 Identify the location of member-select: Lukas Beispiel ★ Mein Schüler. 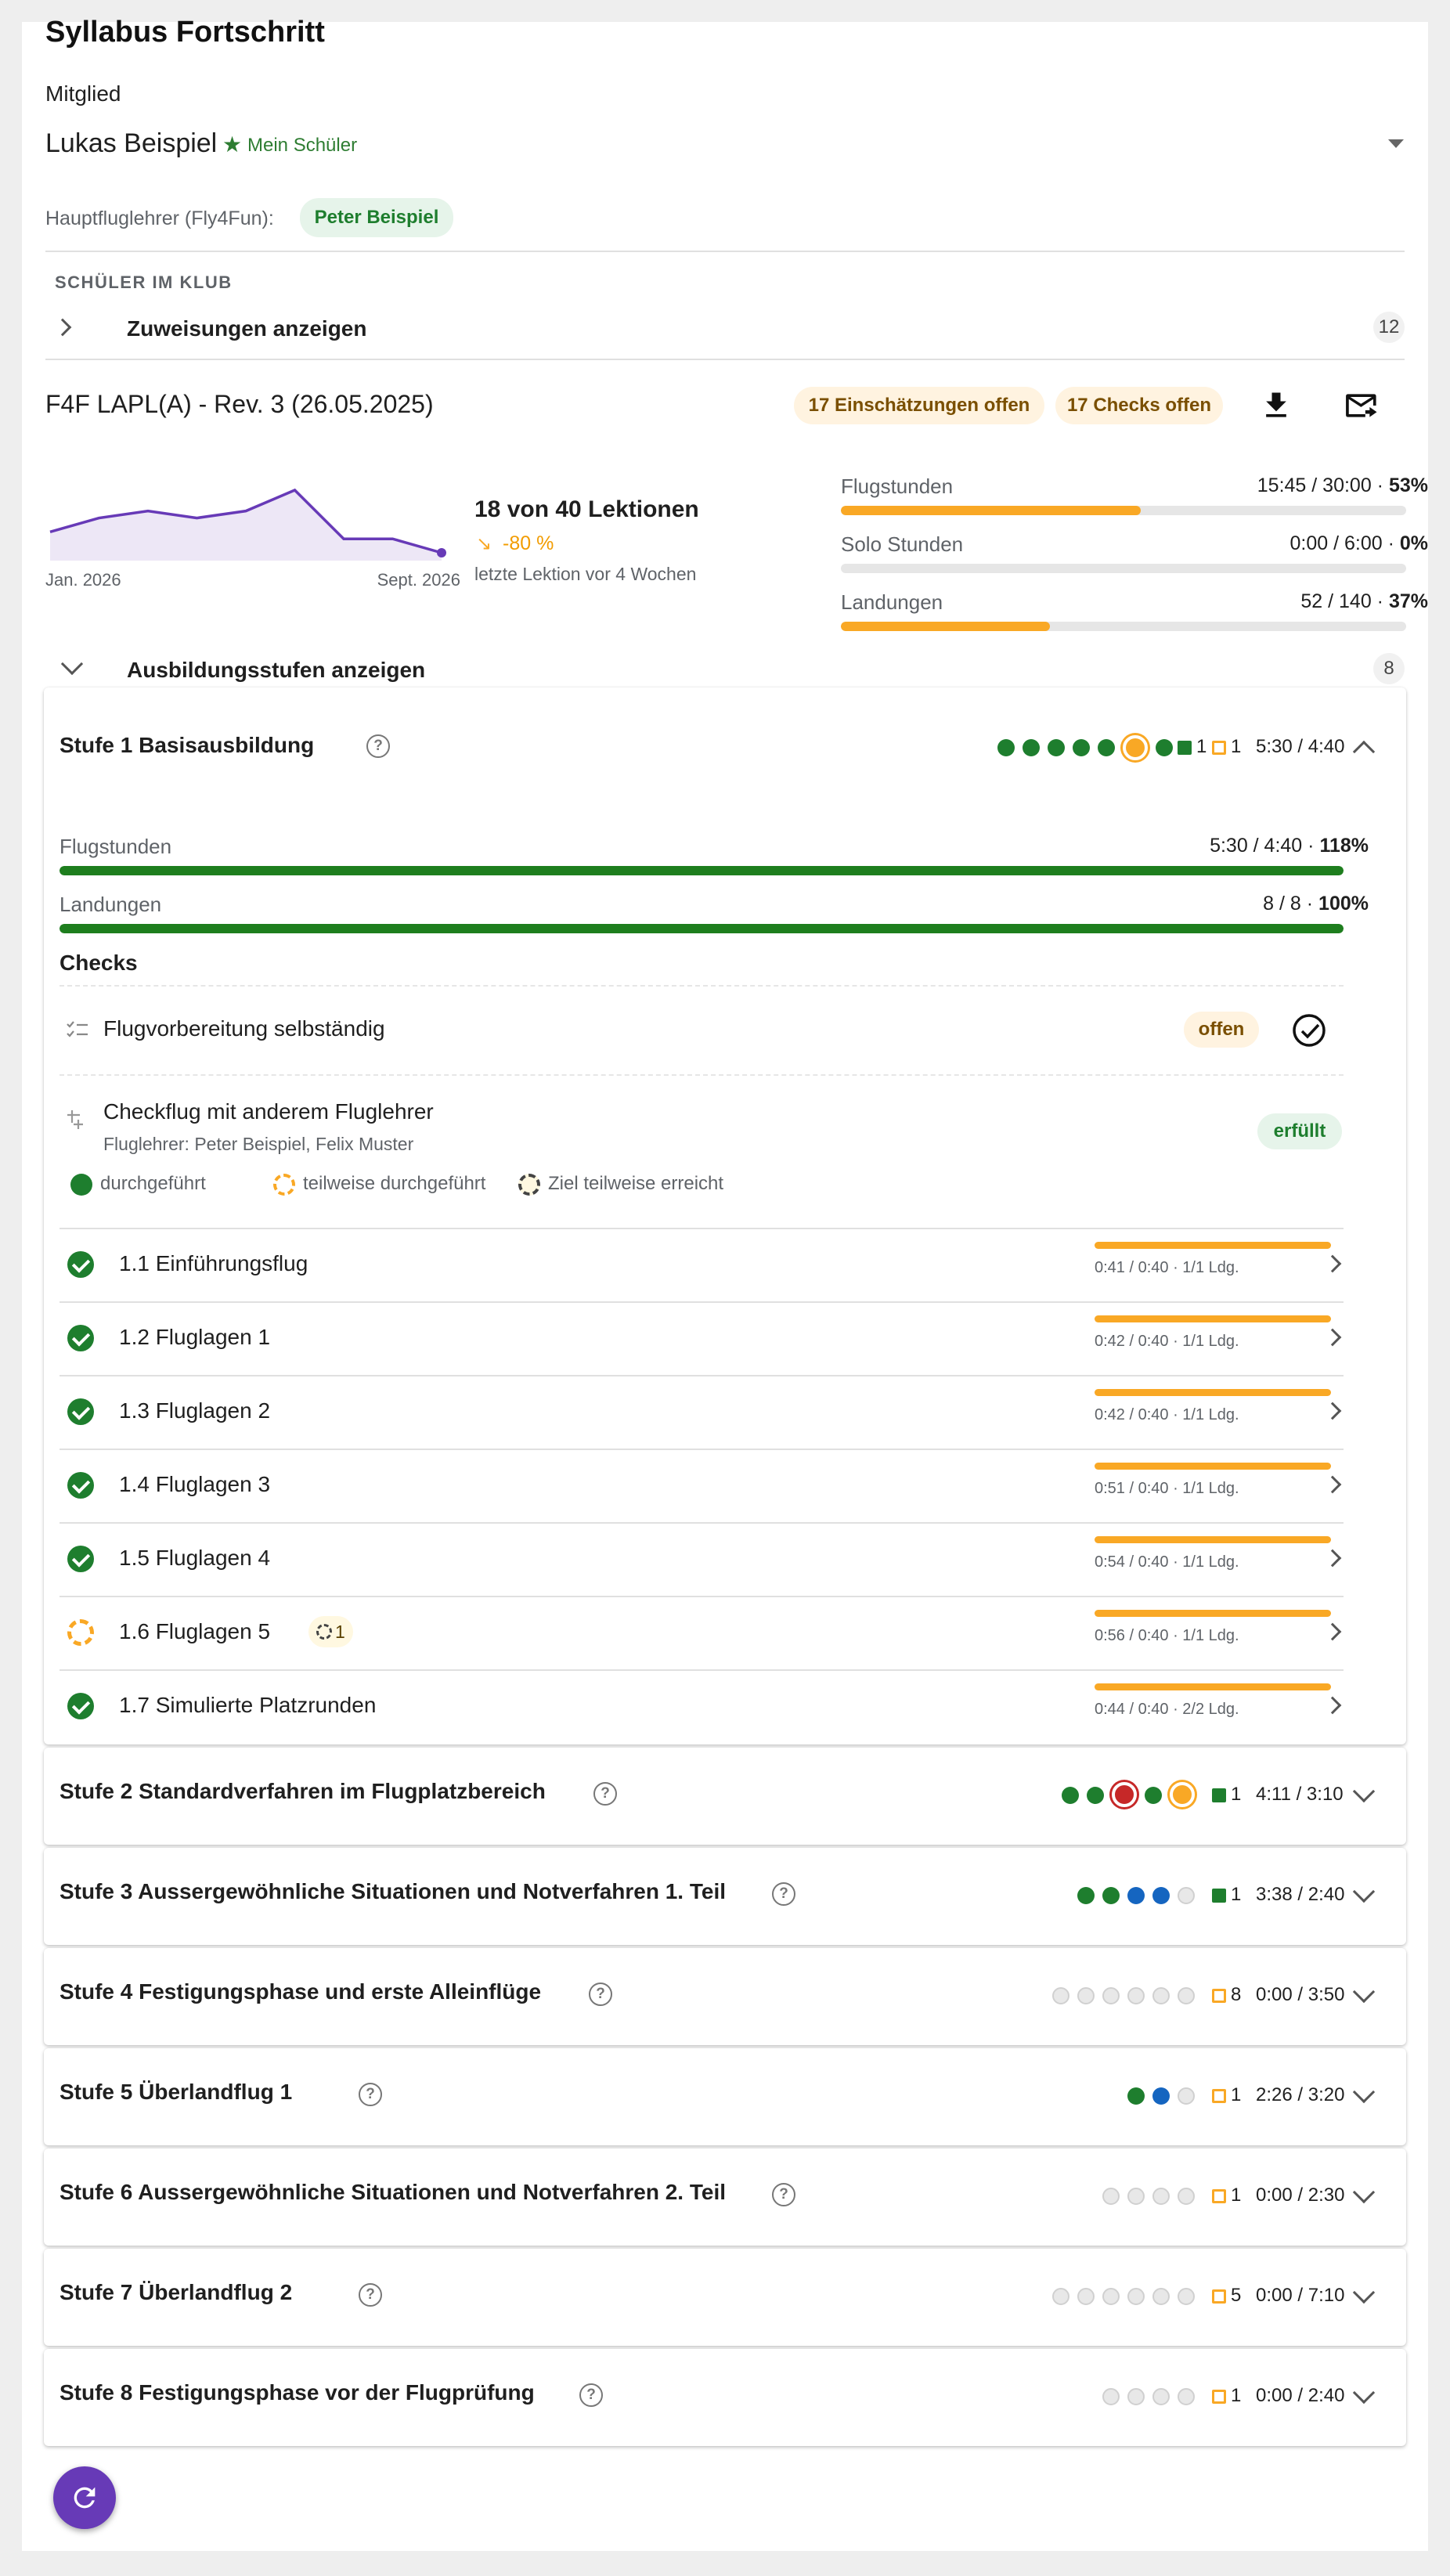
(725, 143).